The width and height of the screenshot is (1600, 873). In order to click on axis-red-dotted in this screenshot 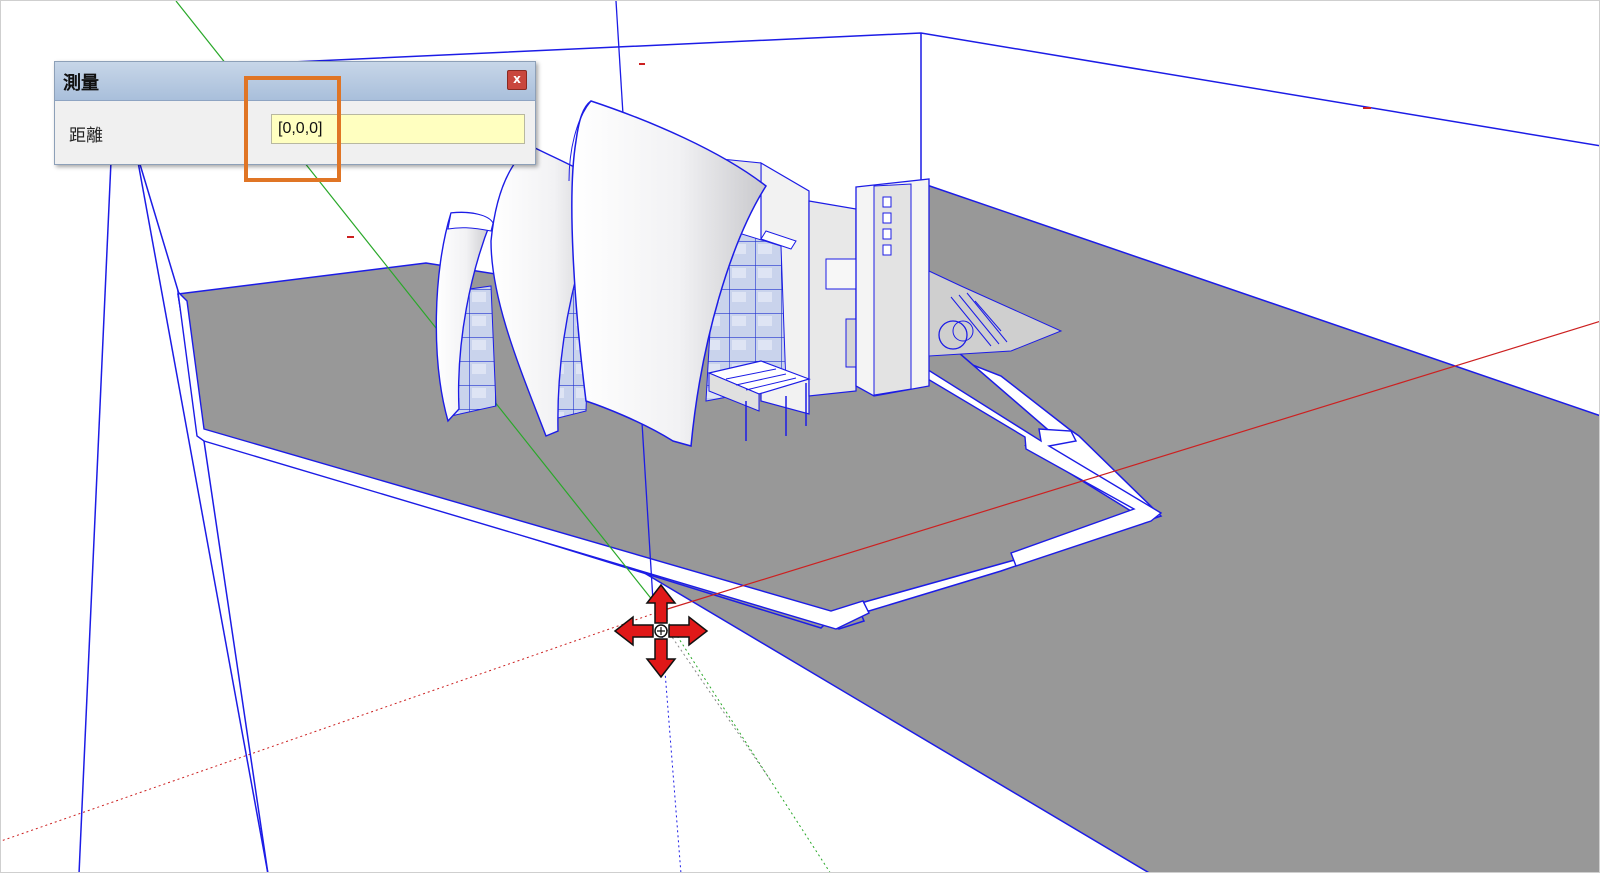, I will do `click(331, 726)`.